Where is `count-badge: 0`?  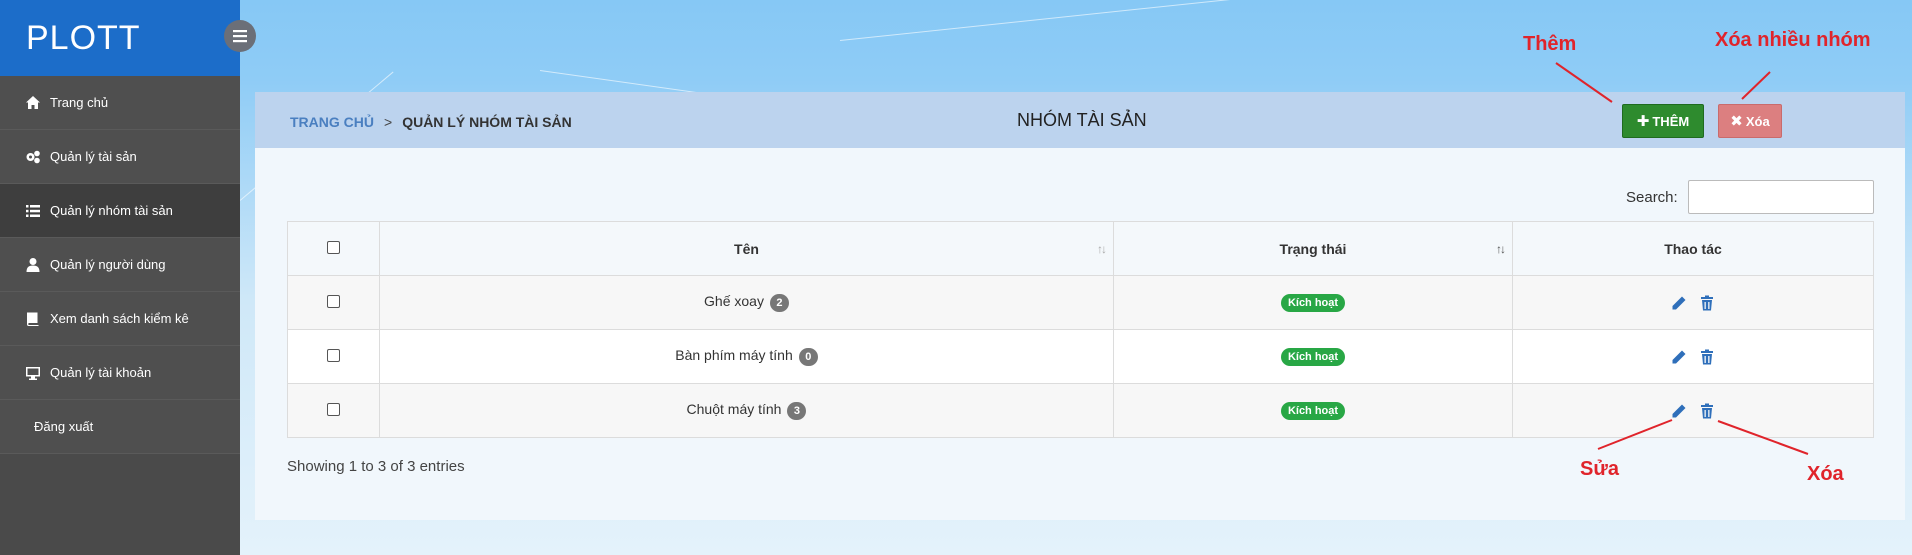
count-badge: 0 is located at coordinates (808, 356).